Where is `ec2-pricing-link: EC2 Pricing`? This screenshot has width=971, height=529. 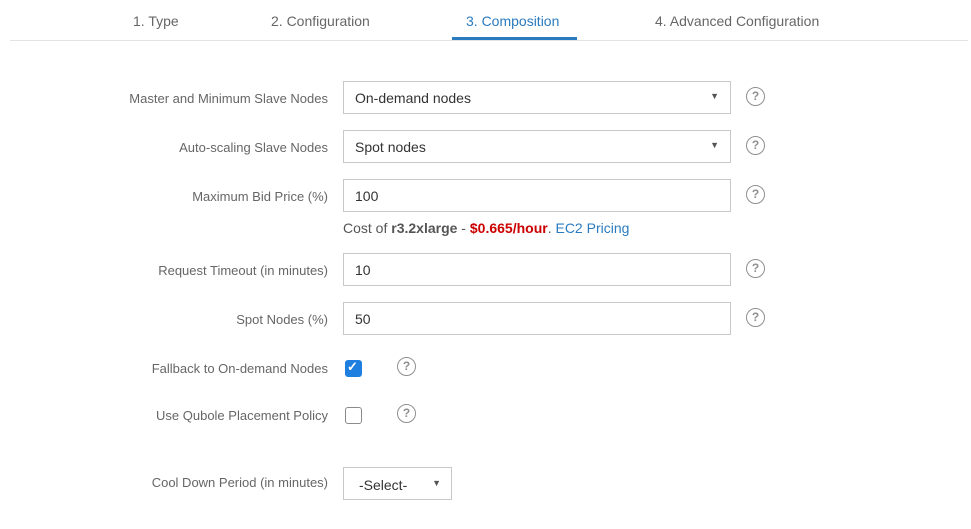
ec2-pricing-link: EC2 Pricing is located at coordinates (592, 228).